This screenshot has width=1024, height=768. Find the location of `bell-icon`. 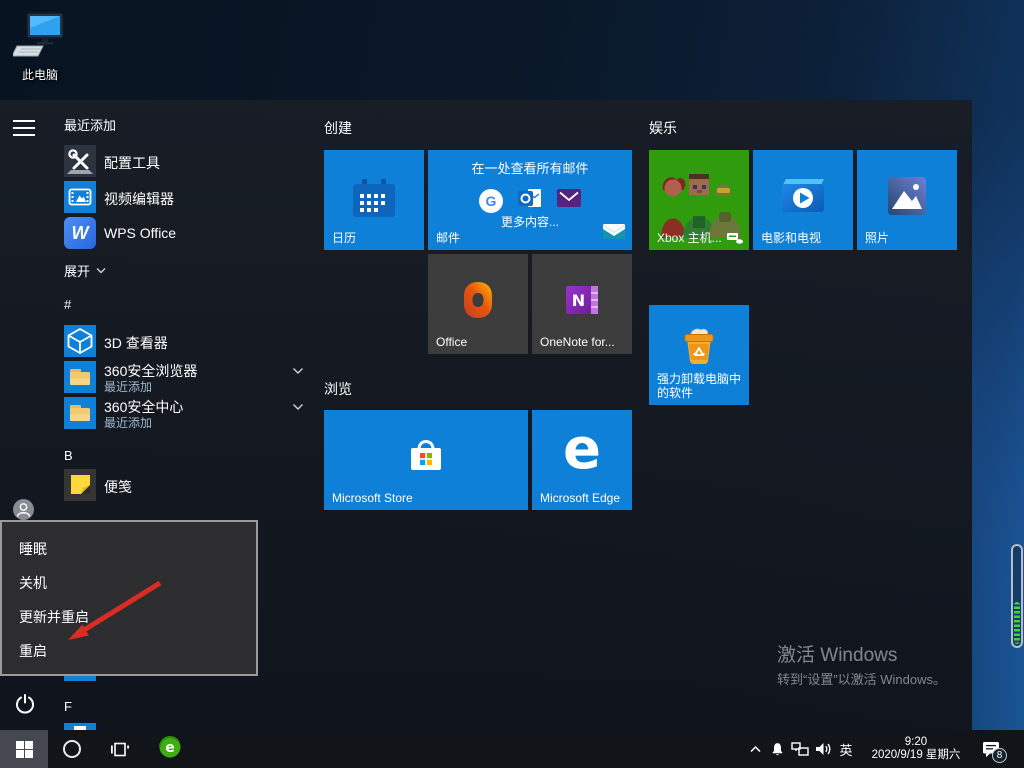

bell-icon is located at coordinates (777, 748).